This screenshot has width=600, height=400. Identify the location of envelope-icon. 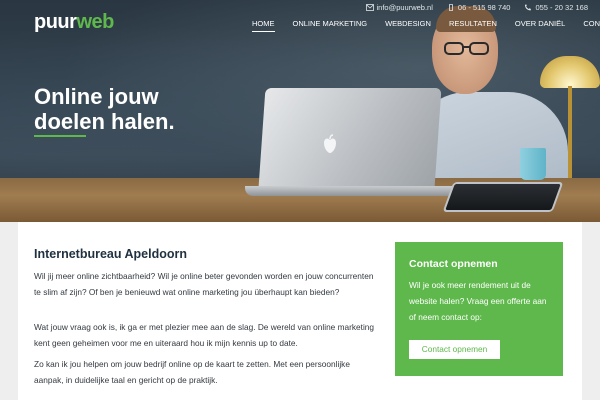
(369, 7).